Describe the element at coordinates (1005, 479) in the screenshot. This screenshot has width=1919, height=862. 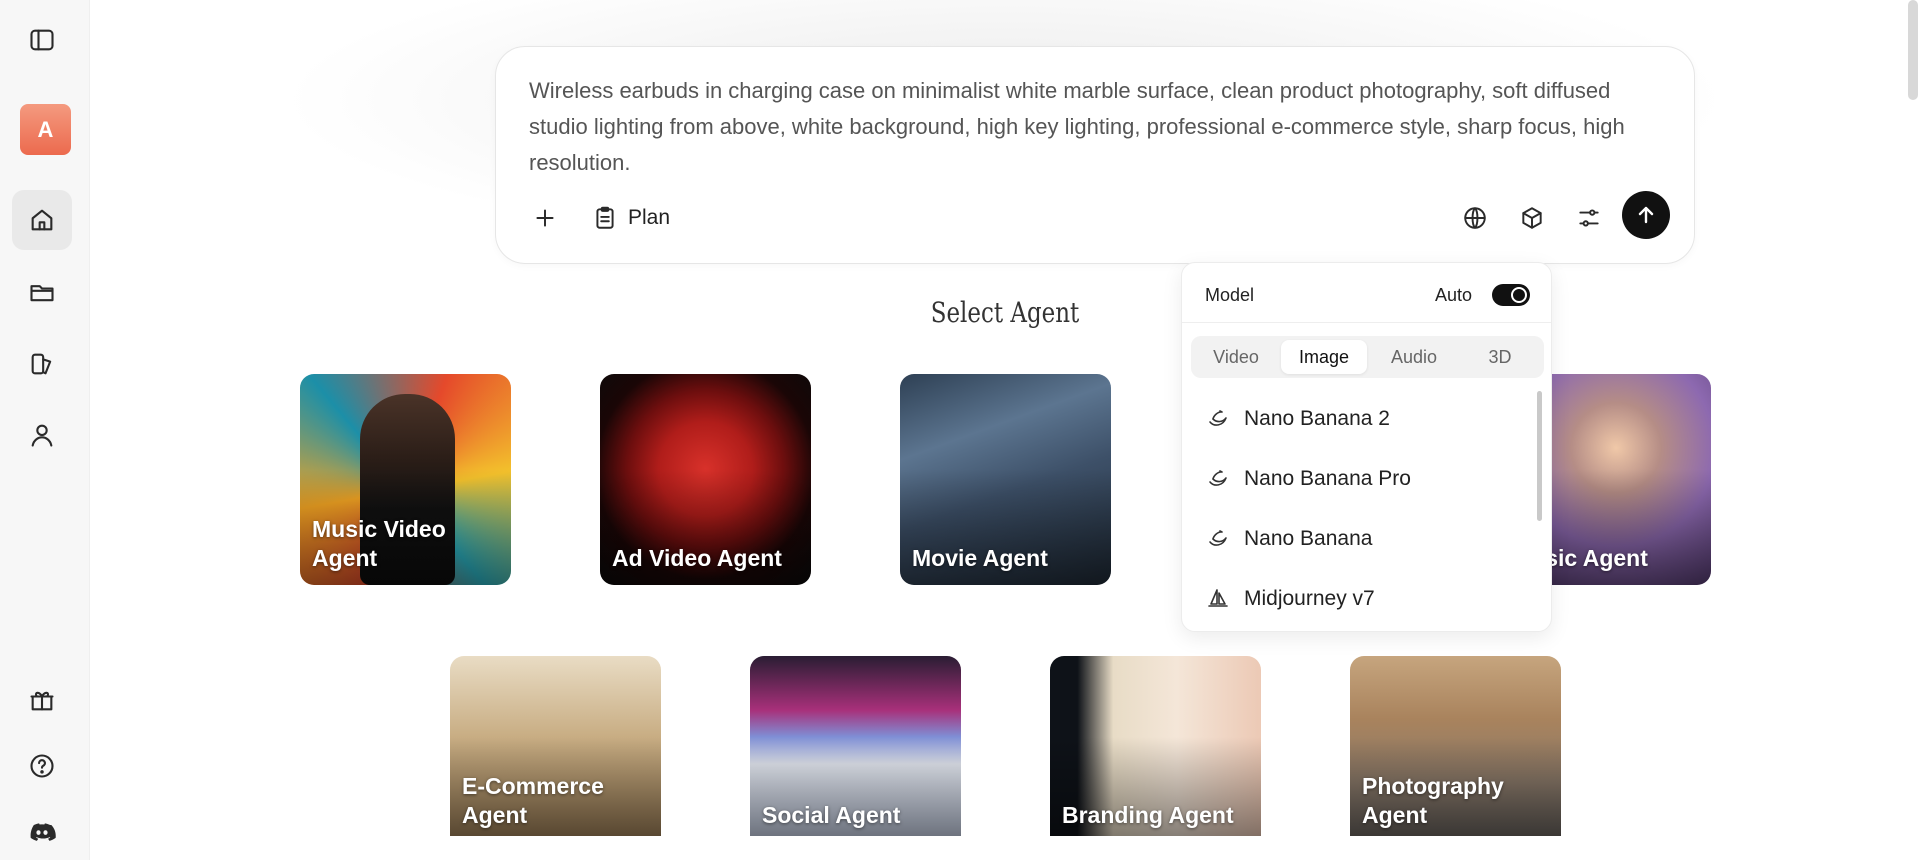
I see `agent-card-movie: Movie Agent` at that location.